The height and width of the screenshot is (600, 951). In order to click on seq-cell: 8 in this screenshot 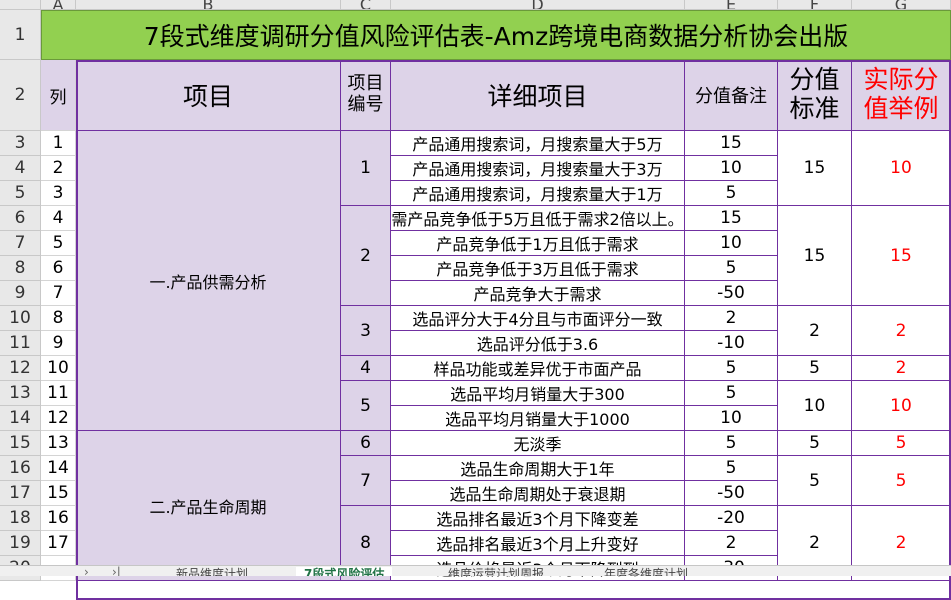, I will do `click(58, 318)`.